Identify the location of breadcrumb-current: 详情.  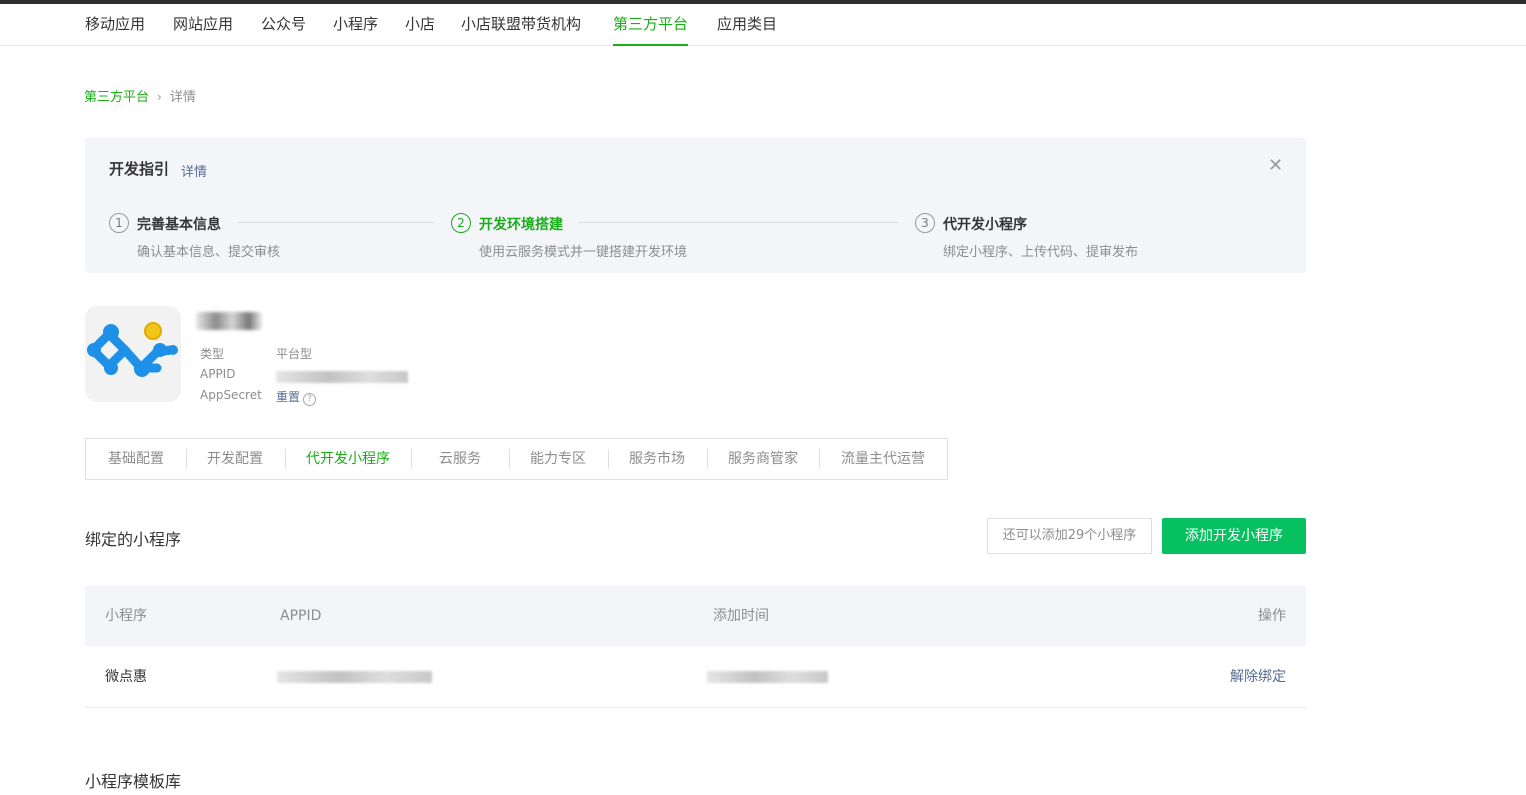
(182, 97).